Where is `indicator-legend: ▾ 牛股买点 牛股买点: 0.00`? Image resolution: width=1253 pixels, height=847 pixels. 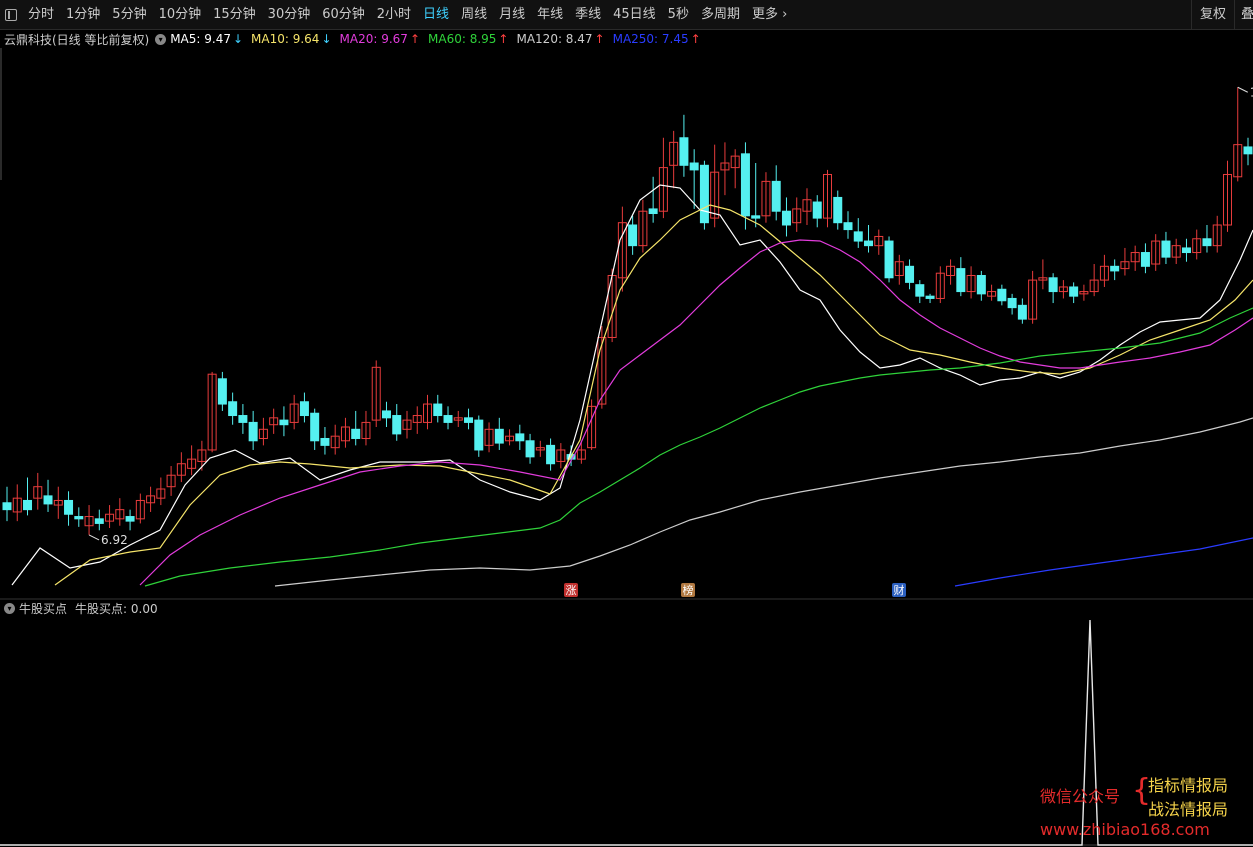 indicator-legend: ▾ 牛股买点 牛股买点: 0.00 is located at coordinates (79, 608).